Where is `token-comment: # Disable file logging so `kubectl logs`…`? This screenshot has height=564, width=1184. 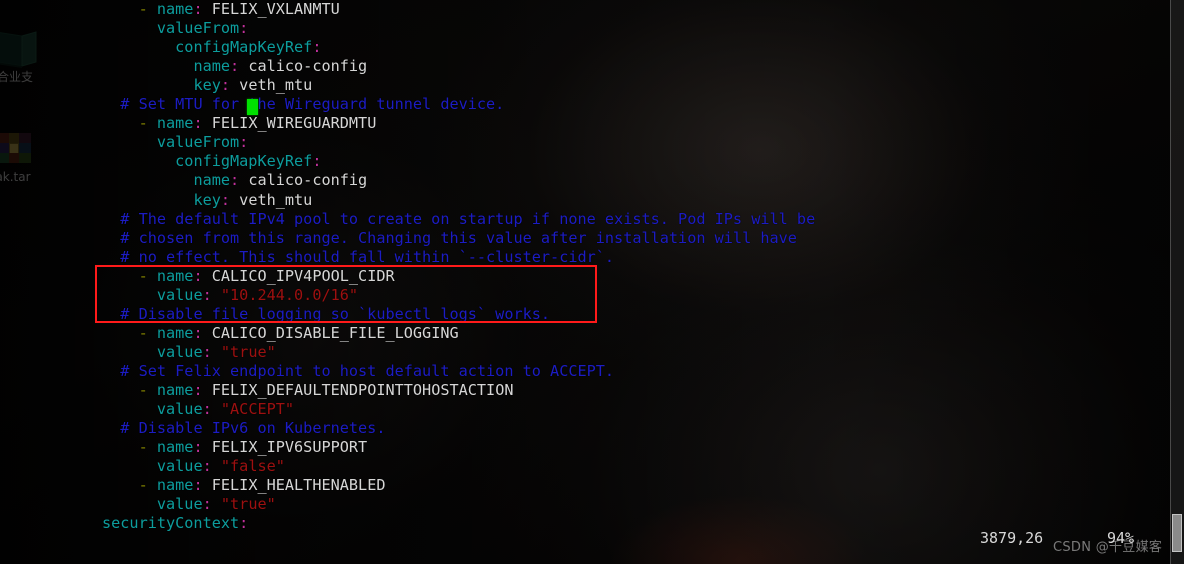 token-comment: # Disable file logging so `kubectl logs`… is located at coordinates (335, 313).